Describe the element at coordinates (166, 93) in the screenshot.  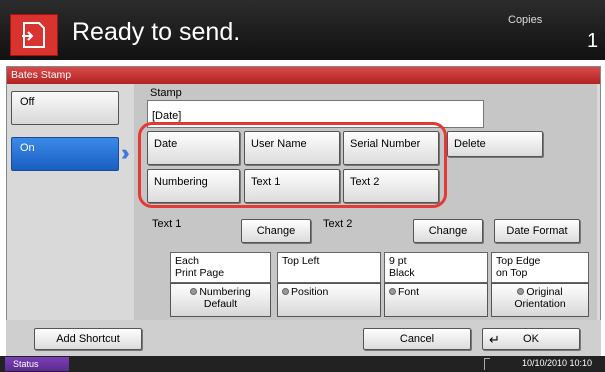
I see `stamp-label: Stamp` at that location.